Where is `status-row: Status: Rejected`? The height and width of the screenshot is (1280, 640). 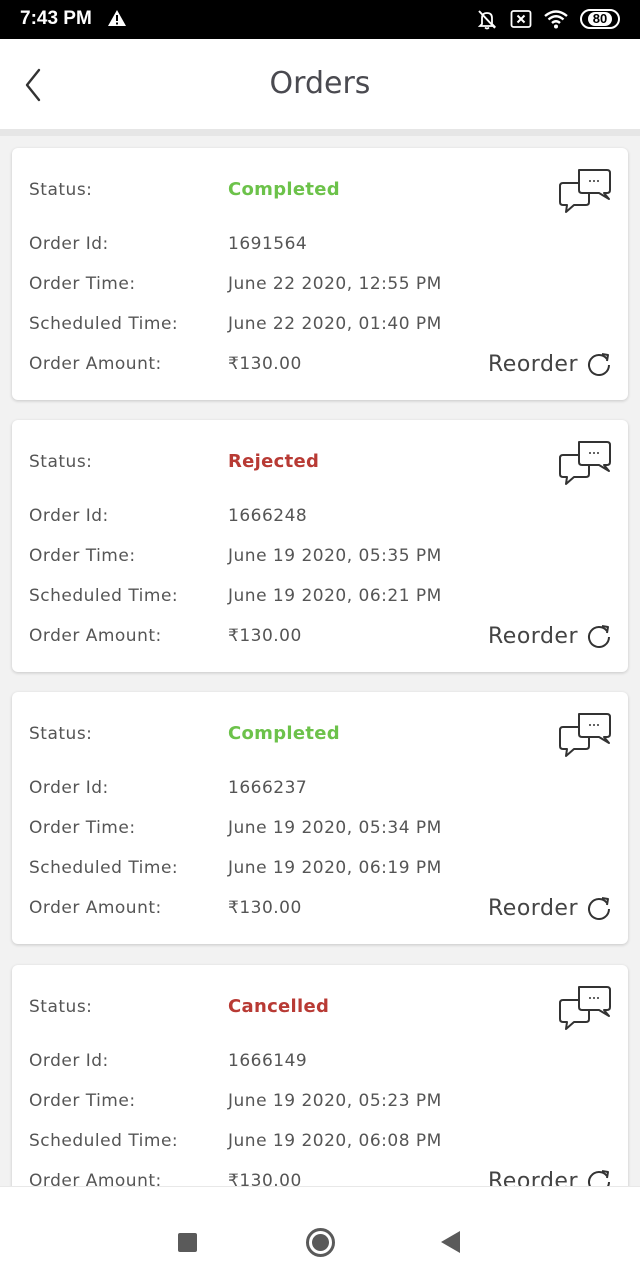
status-row: Status: Rejected is located at coordinates (174, 461).